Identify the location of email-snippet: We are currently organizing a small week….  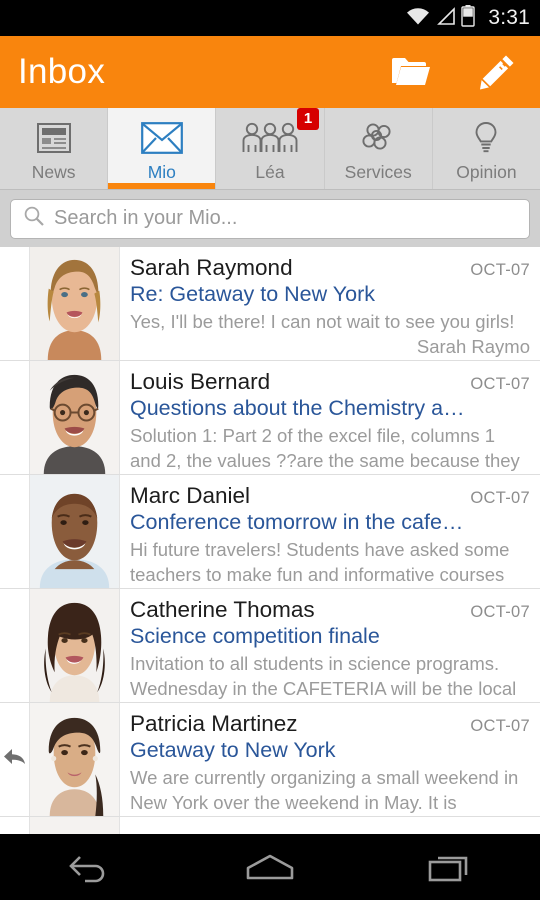
(324, 790).